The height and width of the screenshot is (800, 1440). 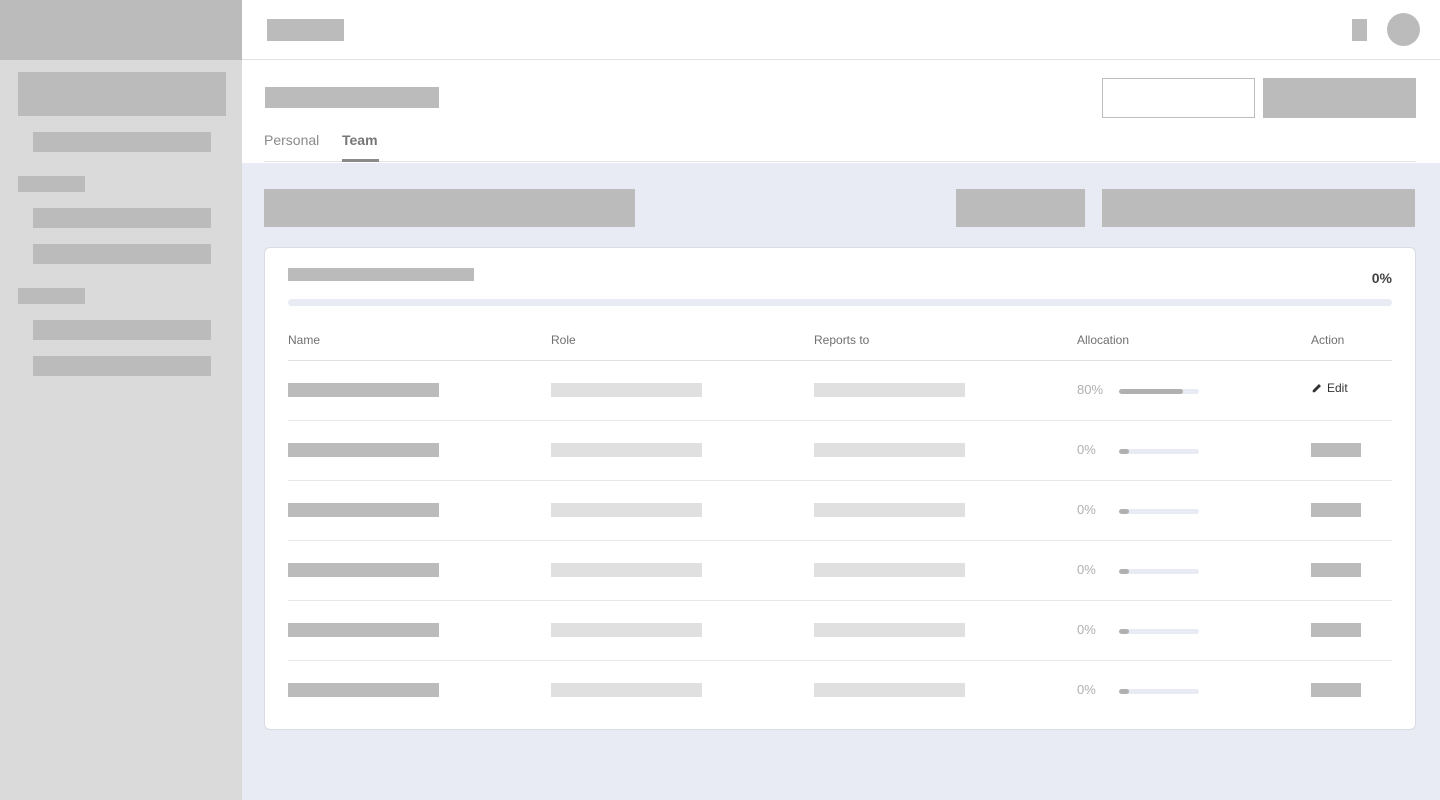 I want to click on card-title-placeholder, so click(x=381, y=274).